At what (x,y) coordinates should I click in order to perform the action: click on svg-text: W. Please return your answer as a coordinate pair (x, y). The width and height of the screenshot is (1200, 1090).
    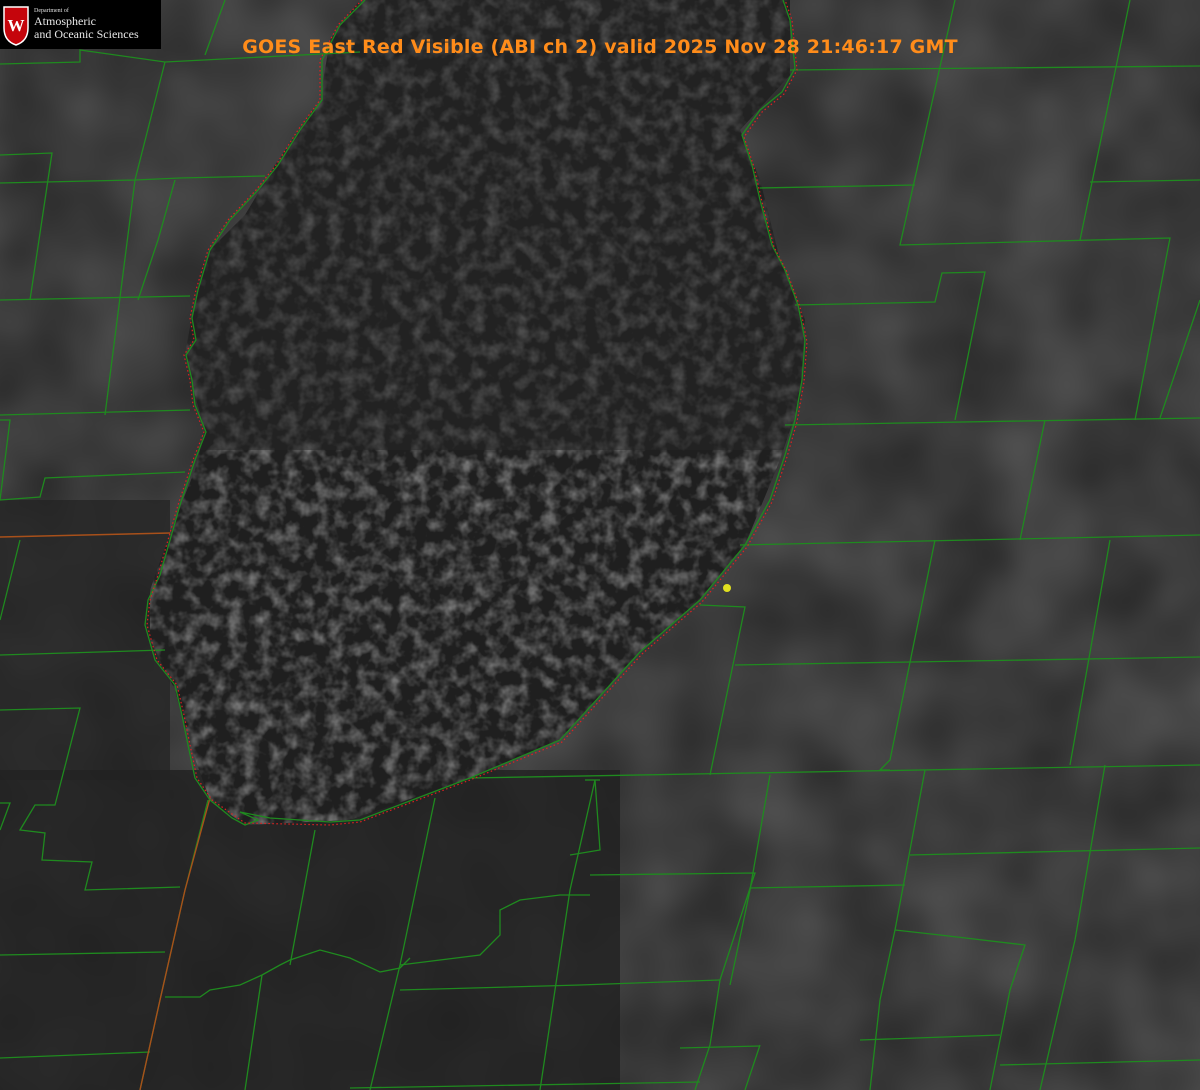
    Looking at the image, I should click on (16, 25).